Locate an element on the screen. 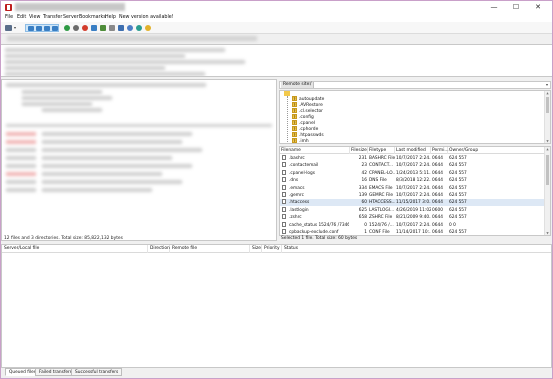 The image size is (553, 379). remote-site-bar: Remote site: / ▾ is located at coordinates (415, 85).